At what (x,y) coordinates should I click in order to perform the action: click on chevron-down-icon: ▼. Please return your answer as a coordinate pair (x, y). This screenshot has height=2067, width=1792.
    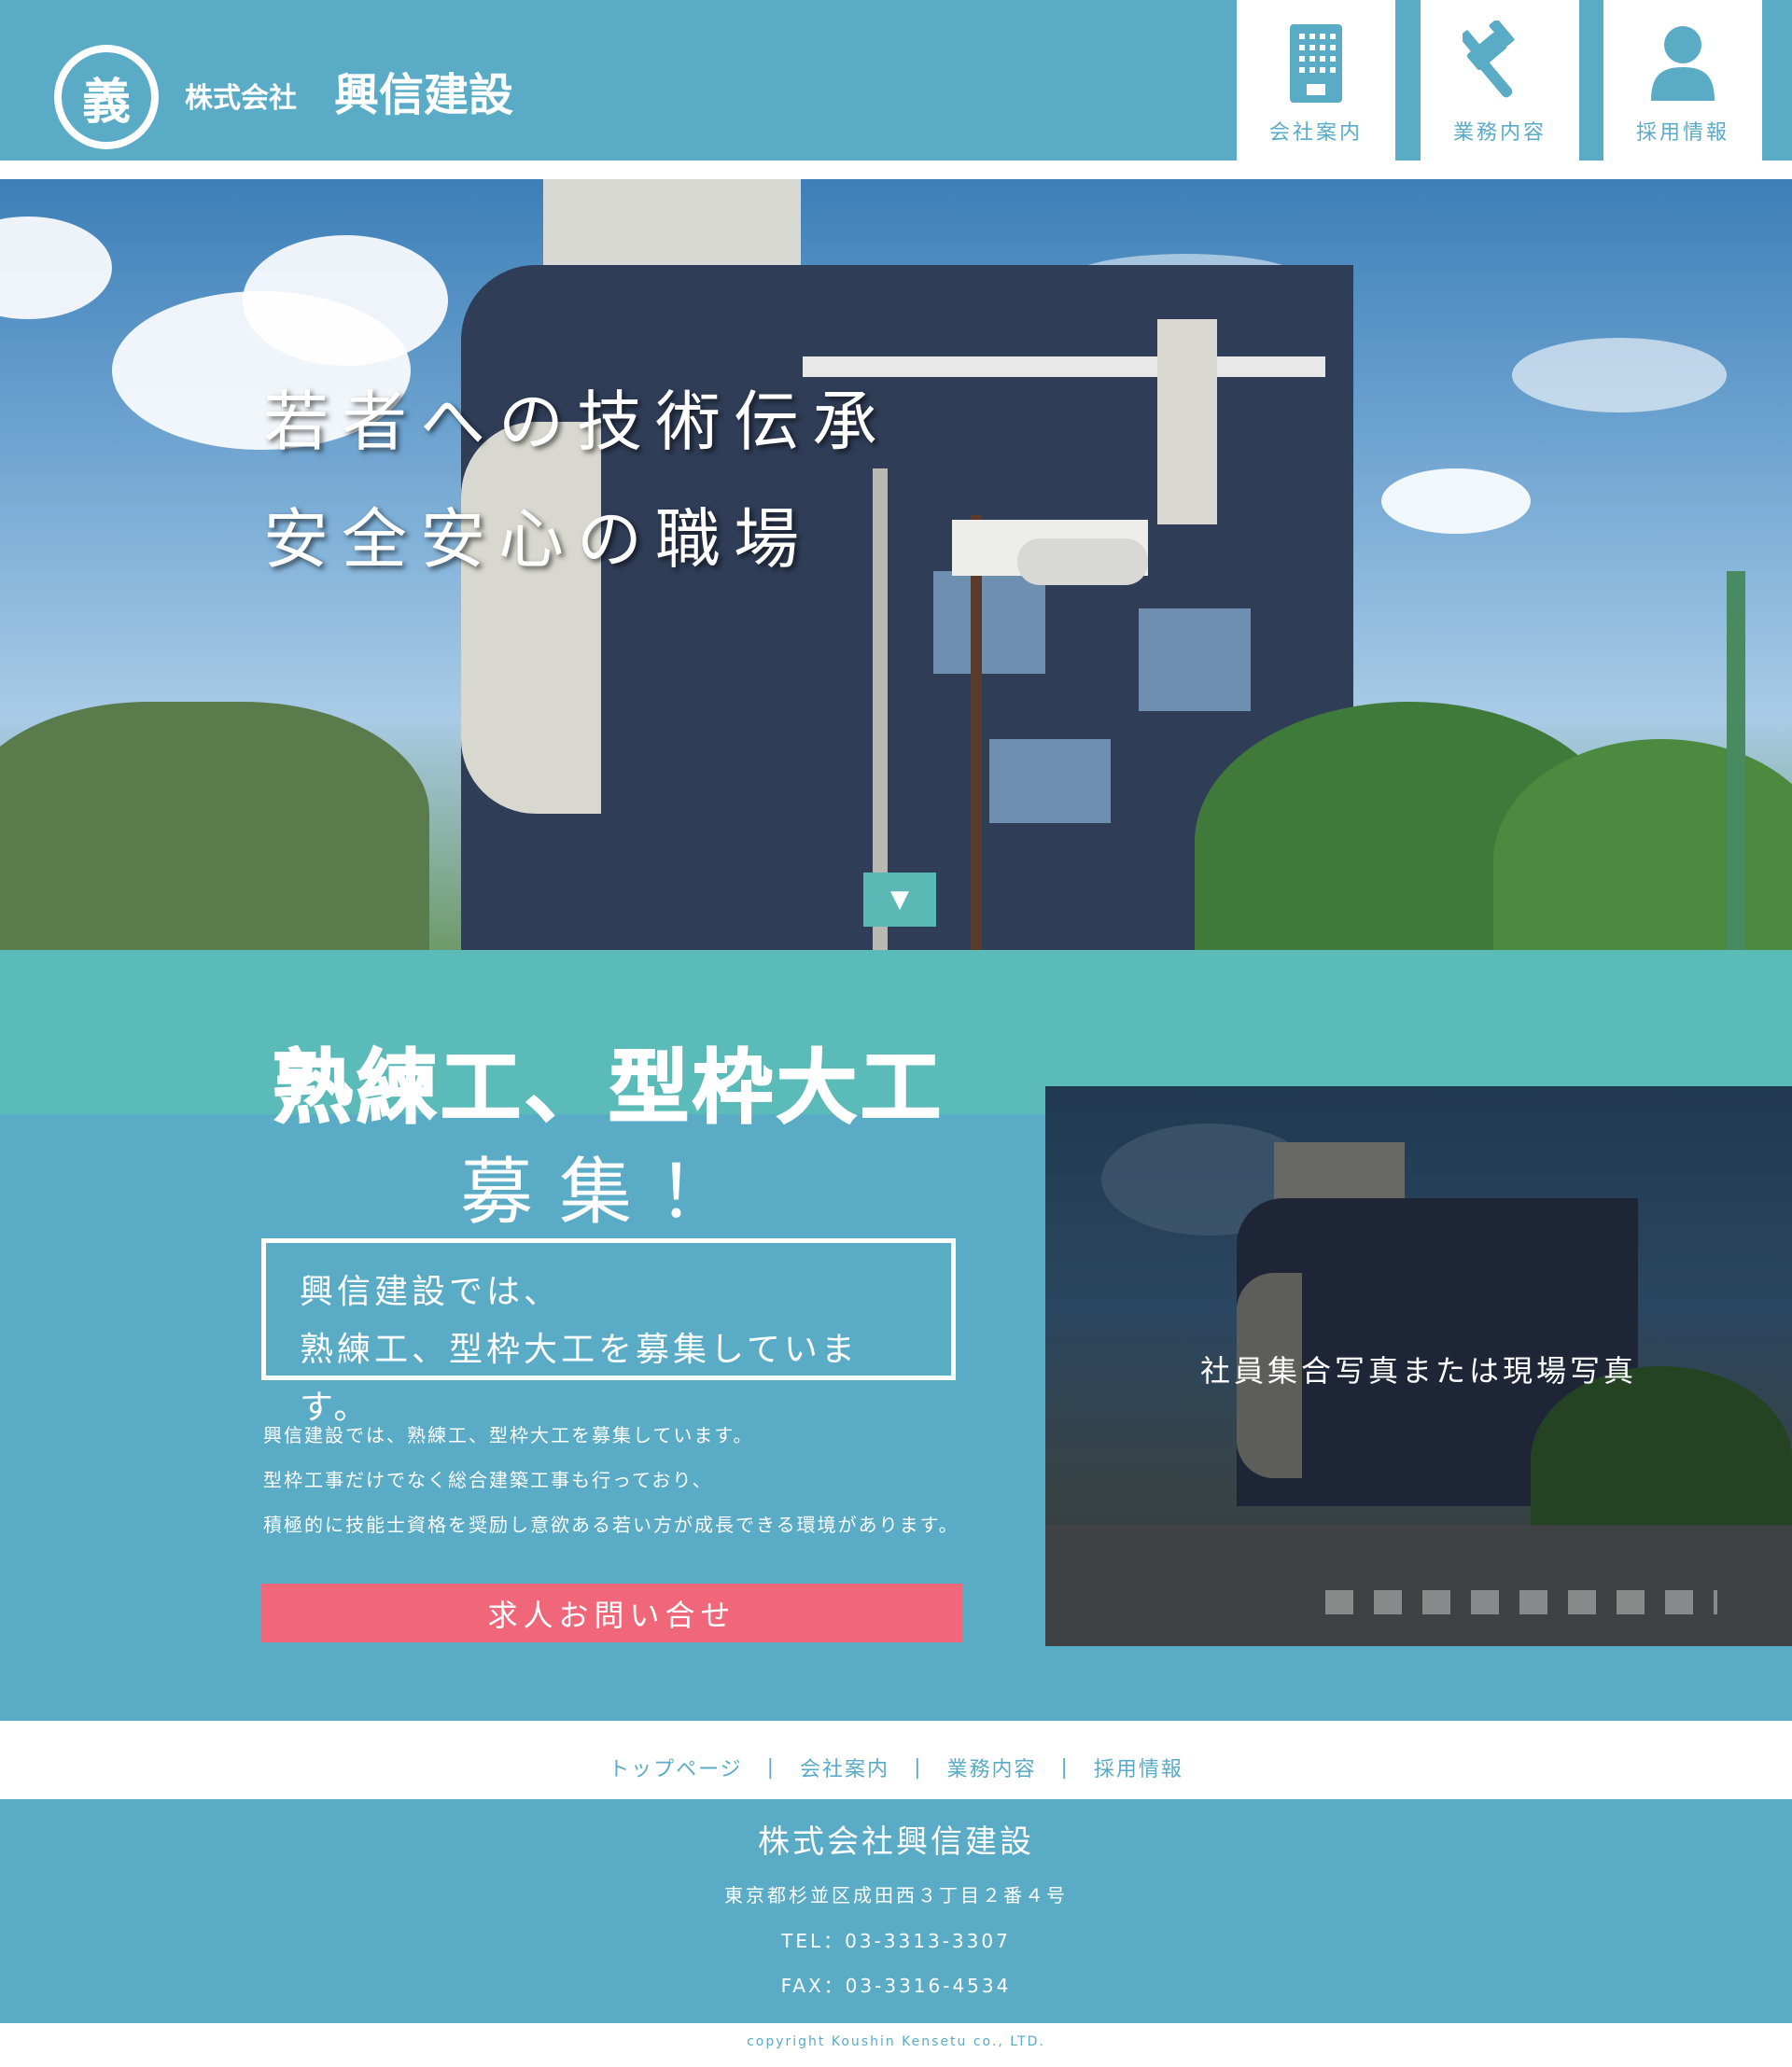
    Looking at the image, I should click on (899, 900).